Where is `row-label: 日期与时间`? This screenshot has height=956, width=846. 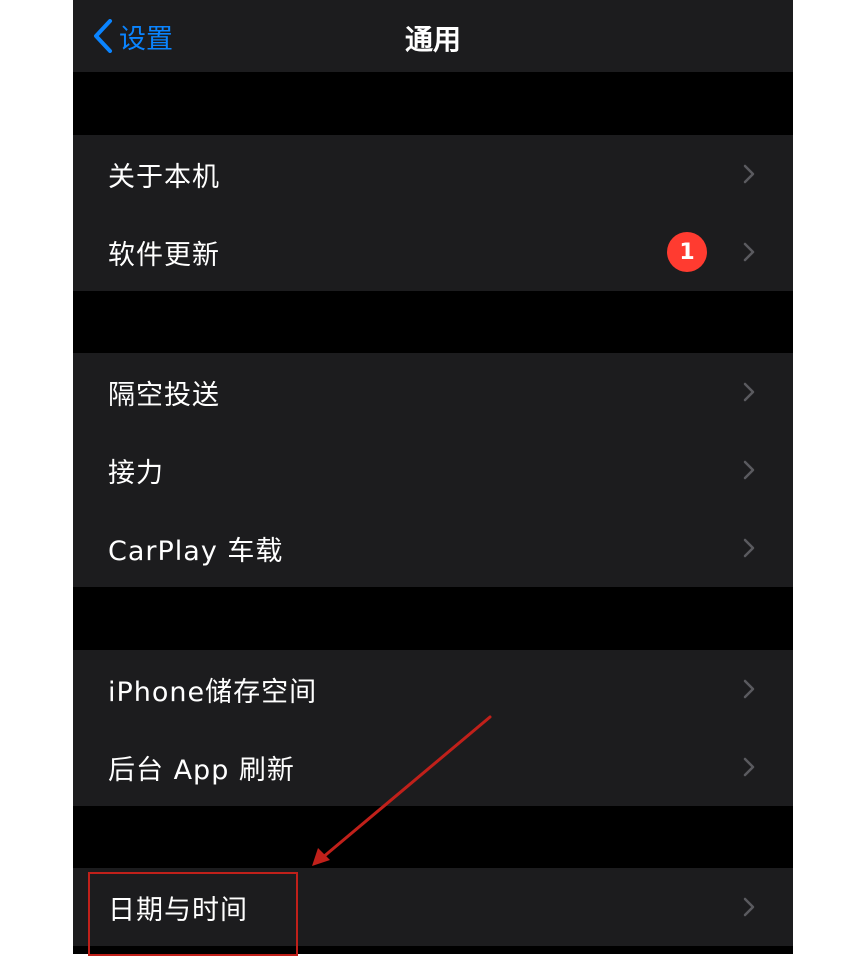
row-label: 日期与时间 is located at coordinates (178, 910).